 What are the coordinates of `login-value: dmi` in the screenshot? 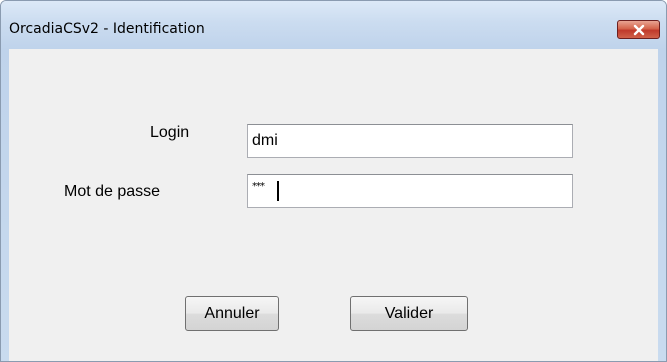 It's located at (265, 140).